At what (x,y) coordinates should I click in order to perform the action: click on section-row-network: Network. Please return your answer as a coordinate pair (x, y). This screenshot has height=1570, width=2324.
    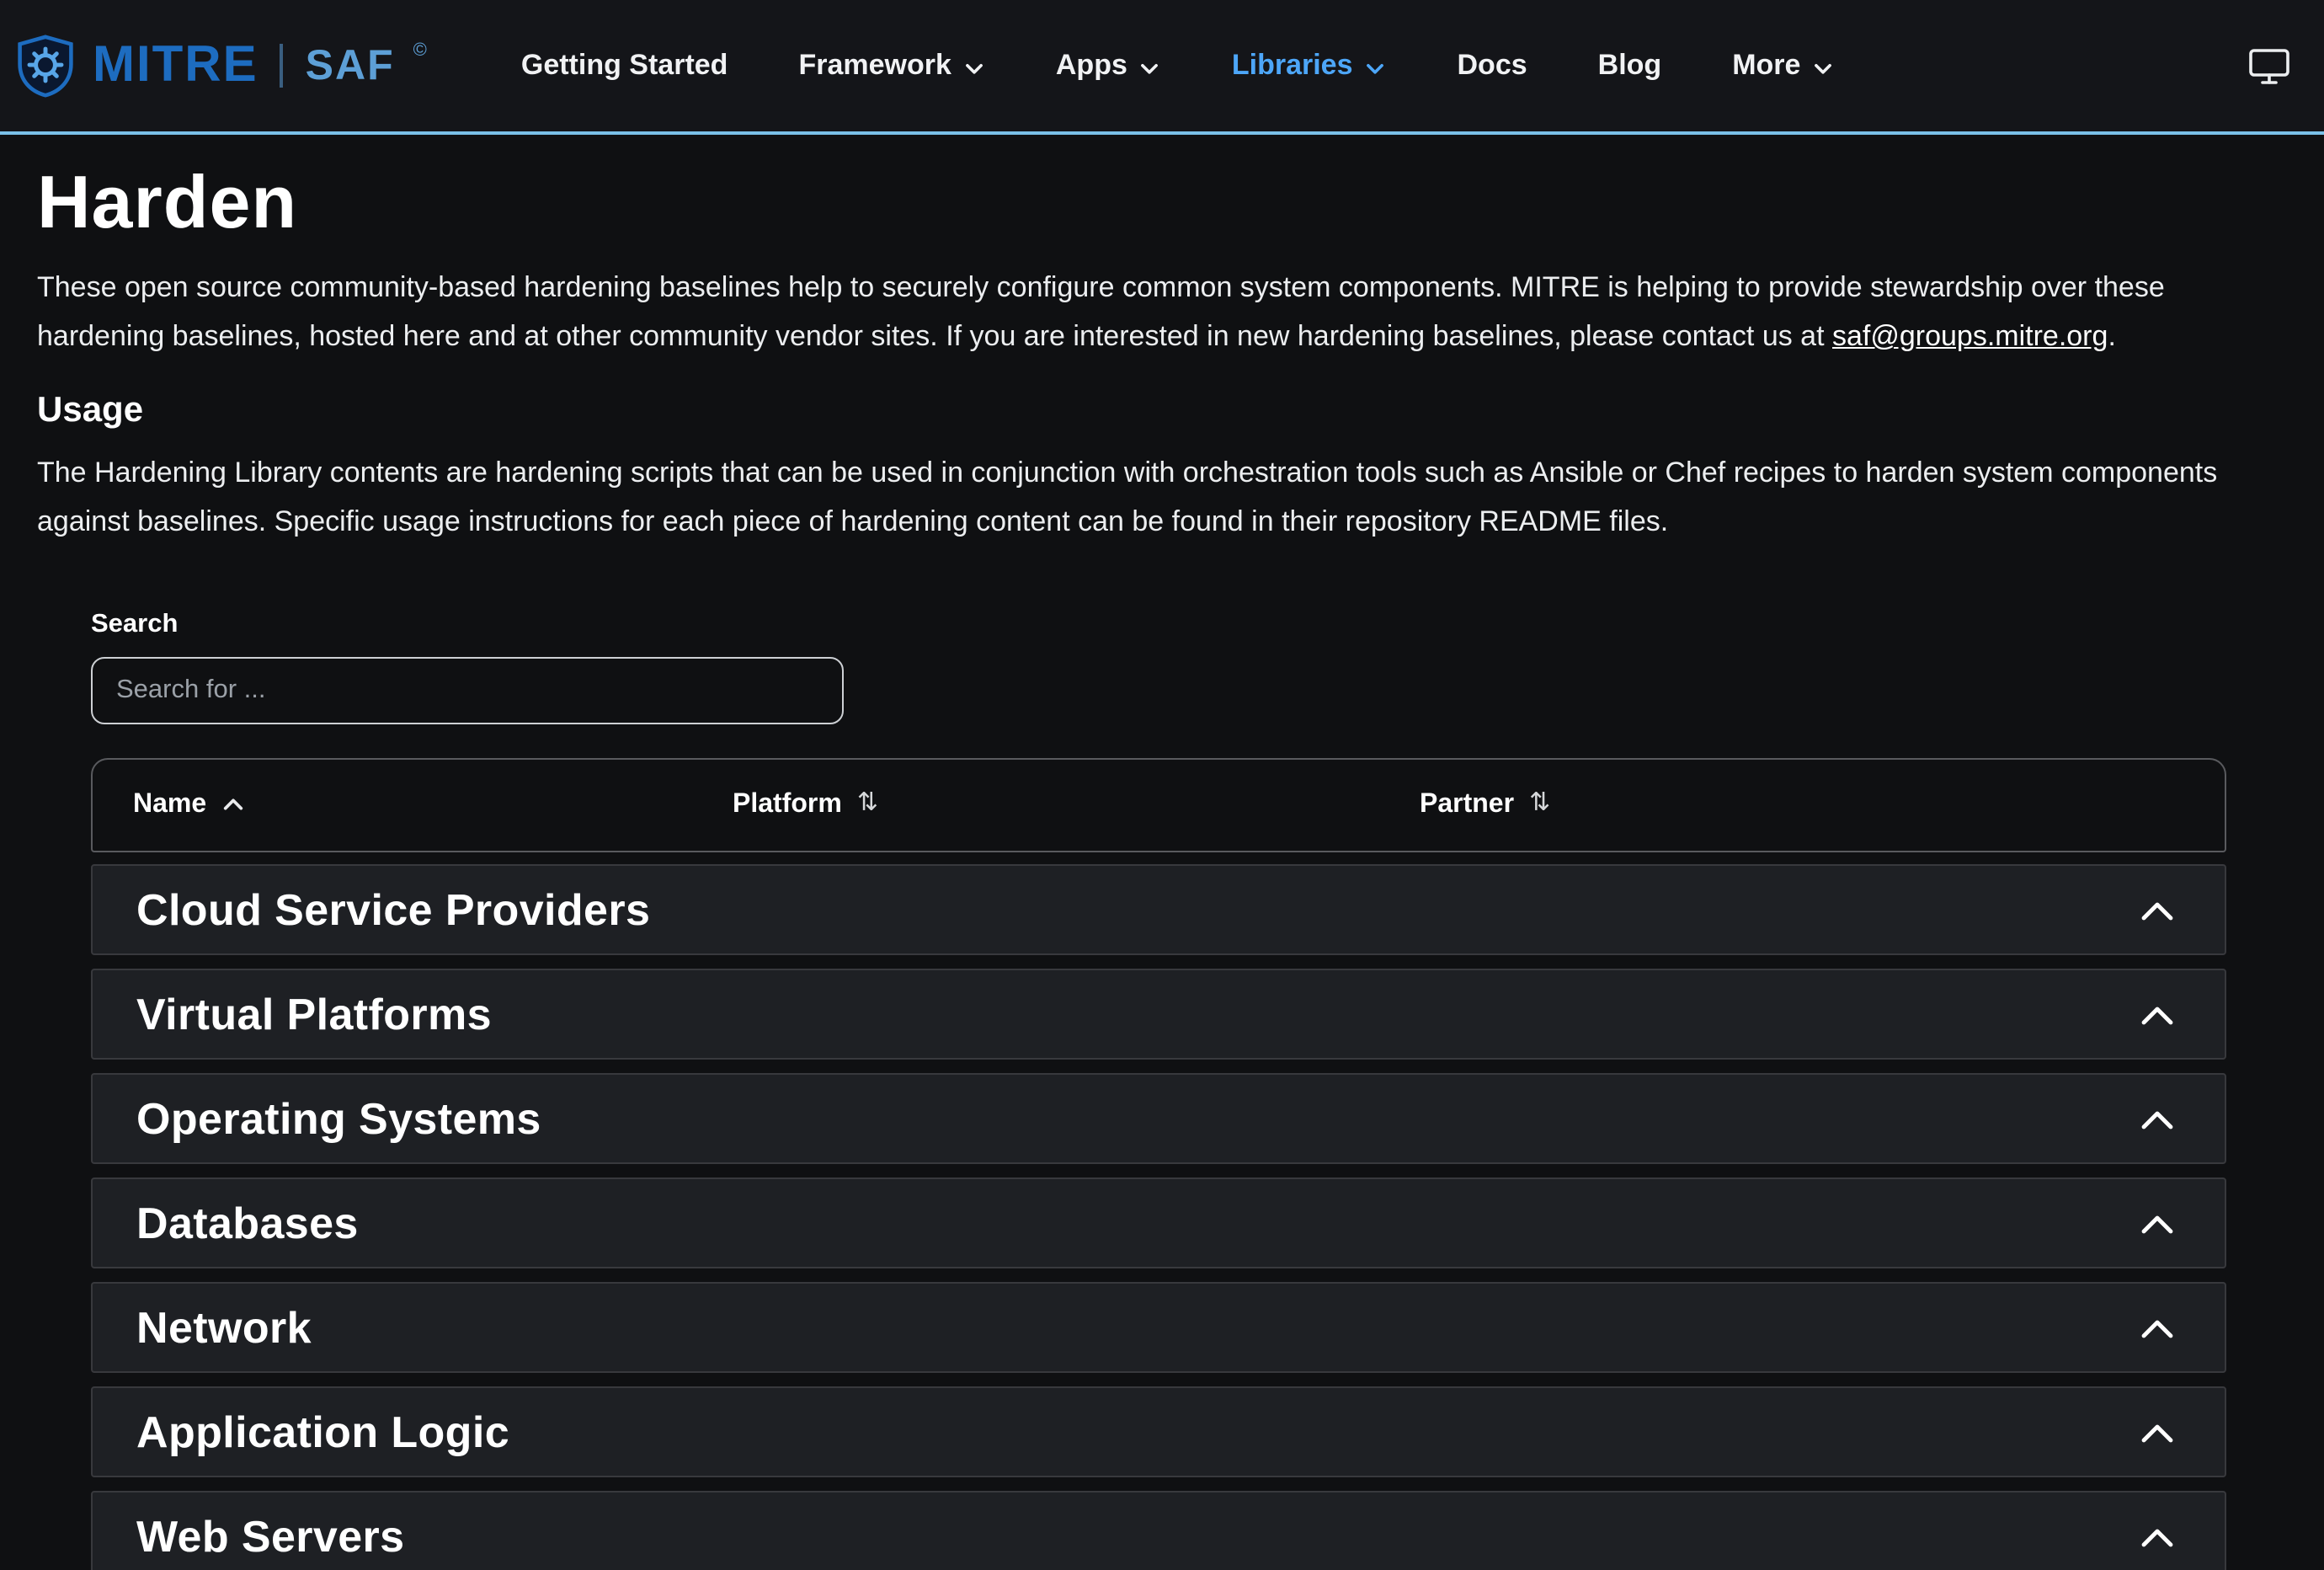
    Looking at the image, I should click on (1158, 1327).